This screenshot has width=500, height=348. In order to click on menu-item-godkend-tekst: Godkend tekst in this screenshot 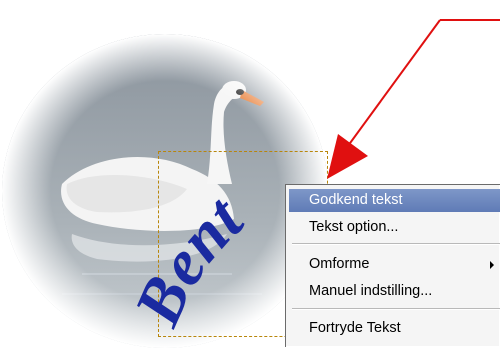, I will do `click(394, 200)`.